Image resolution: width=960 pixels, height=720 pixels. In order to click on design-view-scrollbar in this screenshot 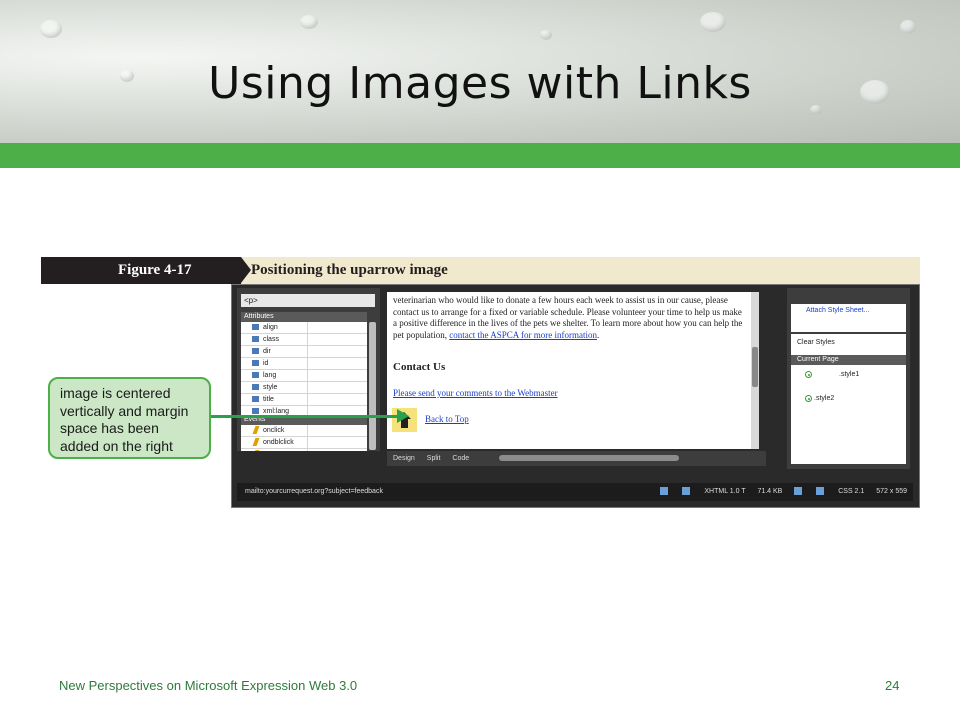, I will do `click(755, 370)`.